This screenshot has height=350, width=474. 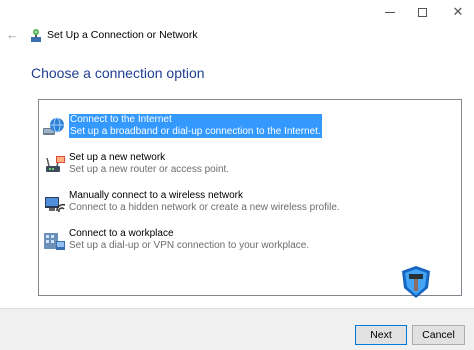 I want to click on maximize-icon, so click(x=422, y=12).